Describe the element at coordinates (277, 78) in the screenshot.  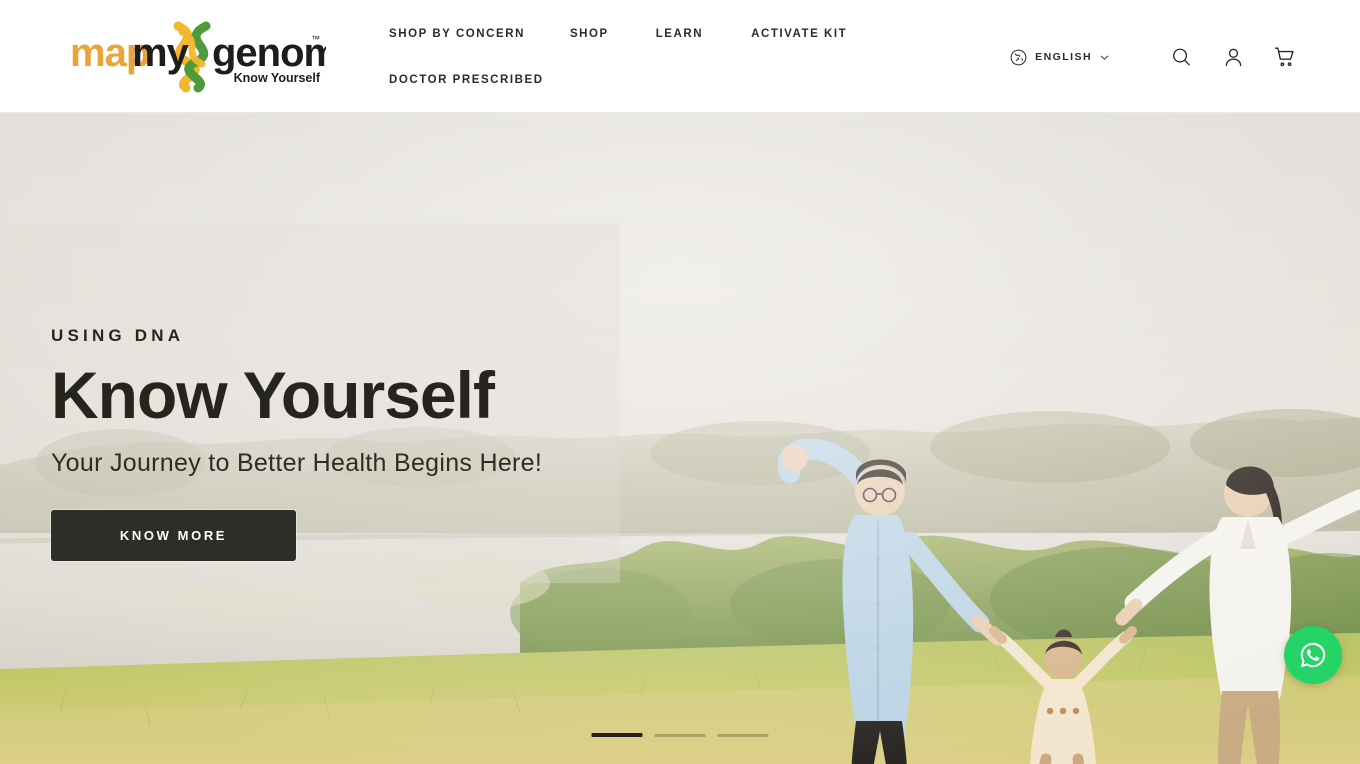
I see `svg-text: Know Yourself` at that location.